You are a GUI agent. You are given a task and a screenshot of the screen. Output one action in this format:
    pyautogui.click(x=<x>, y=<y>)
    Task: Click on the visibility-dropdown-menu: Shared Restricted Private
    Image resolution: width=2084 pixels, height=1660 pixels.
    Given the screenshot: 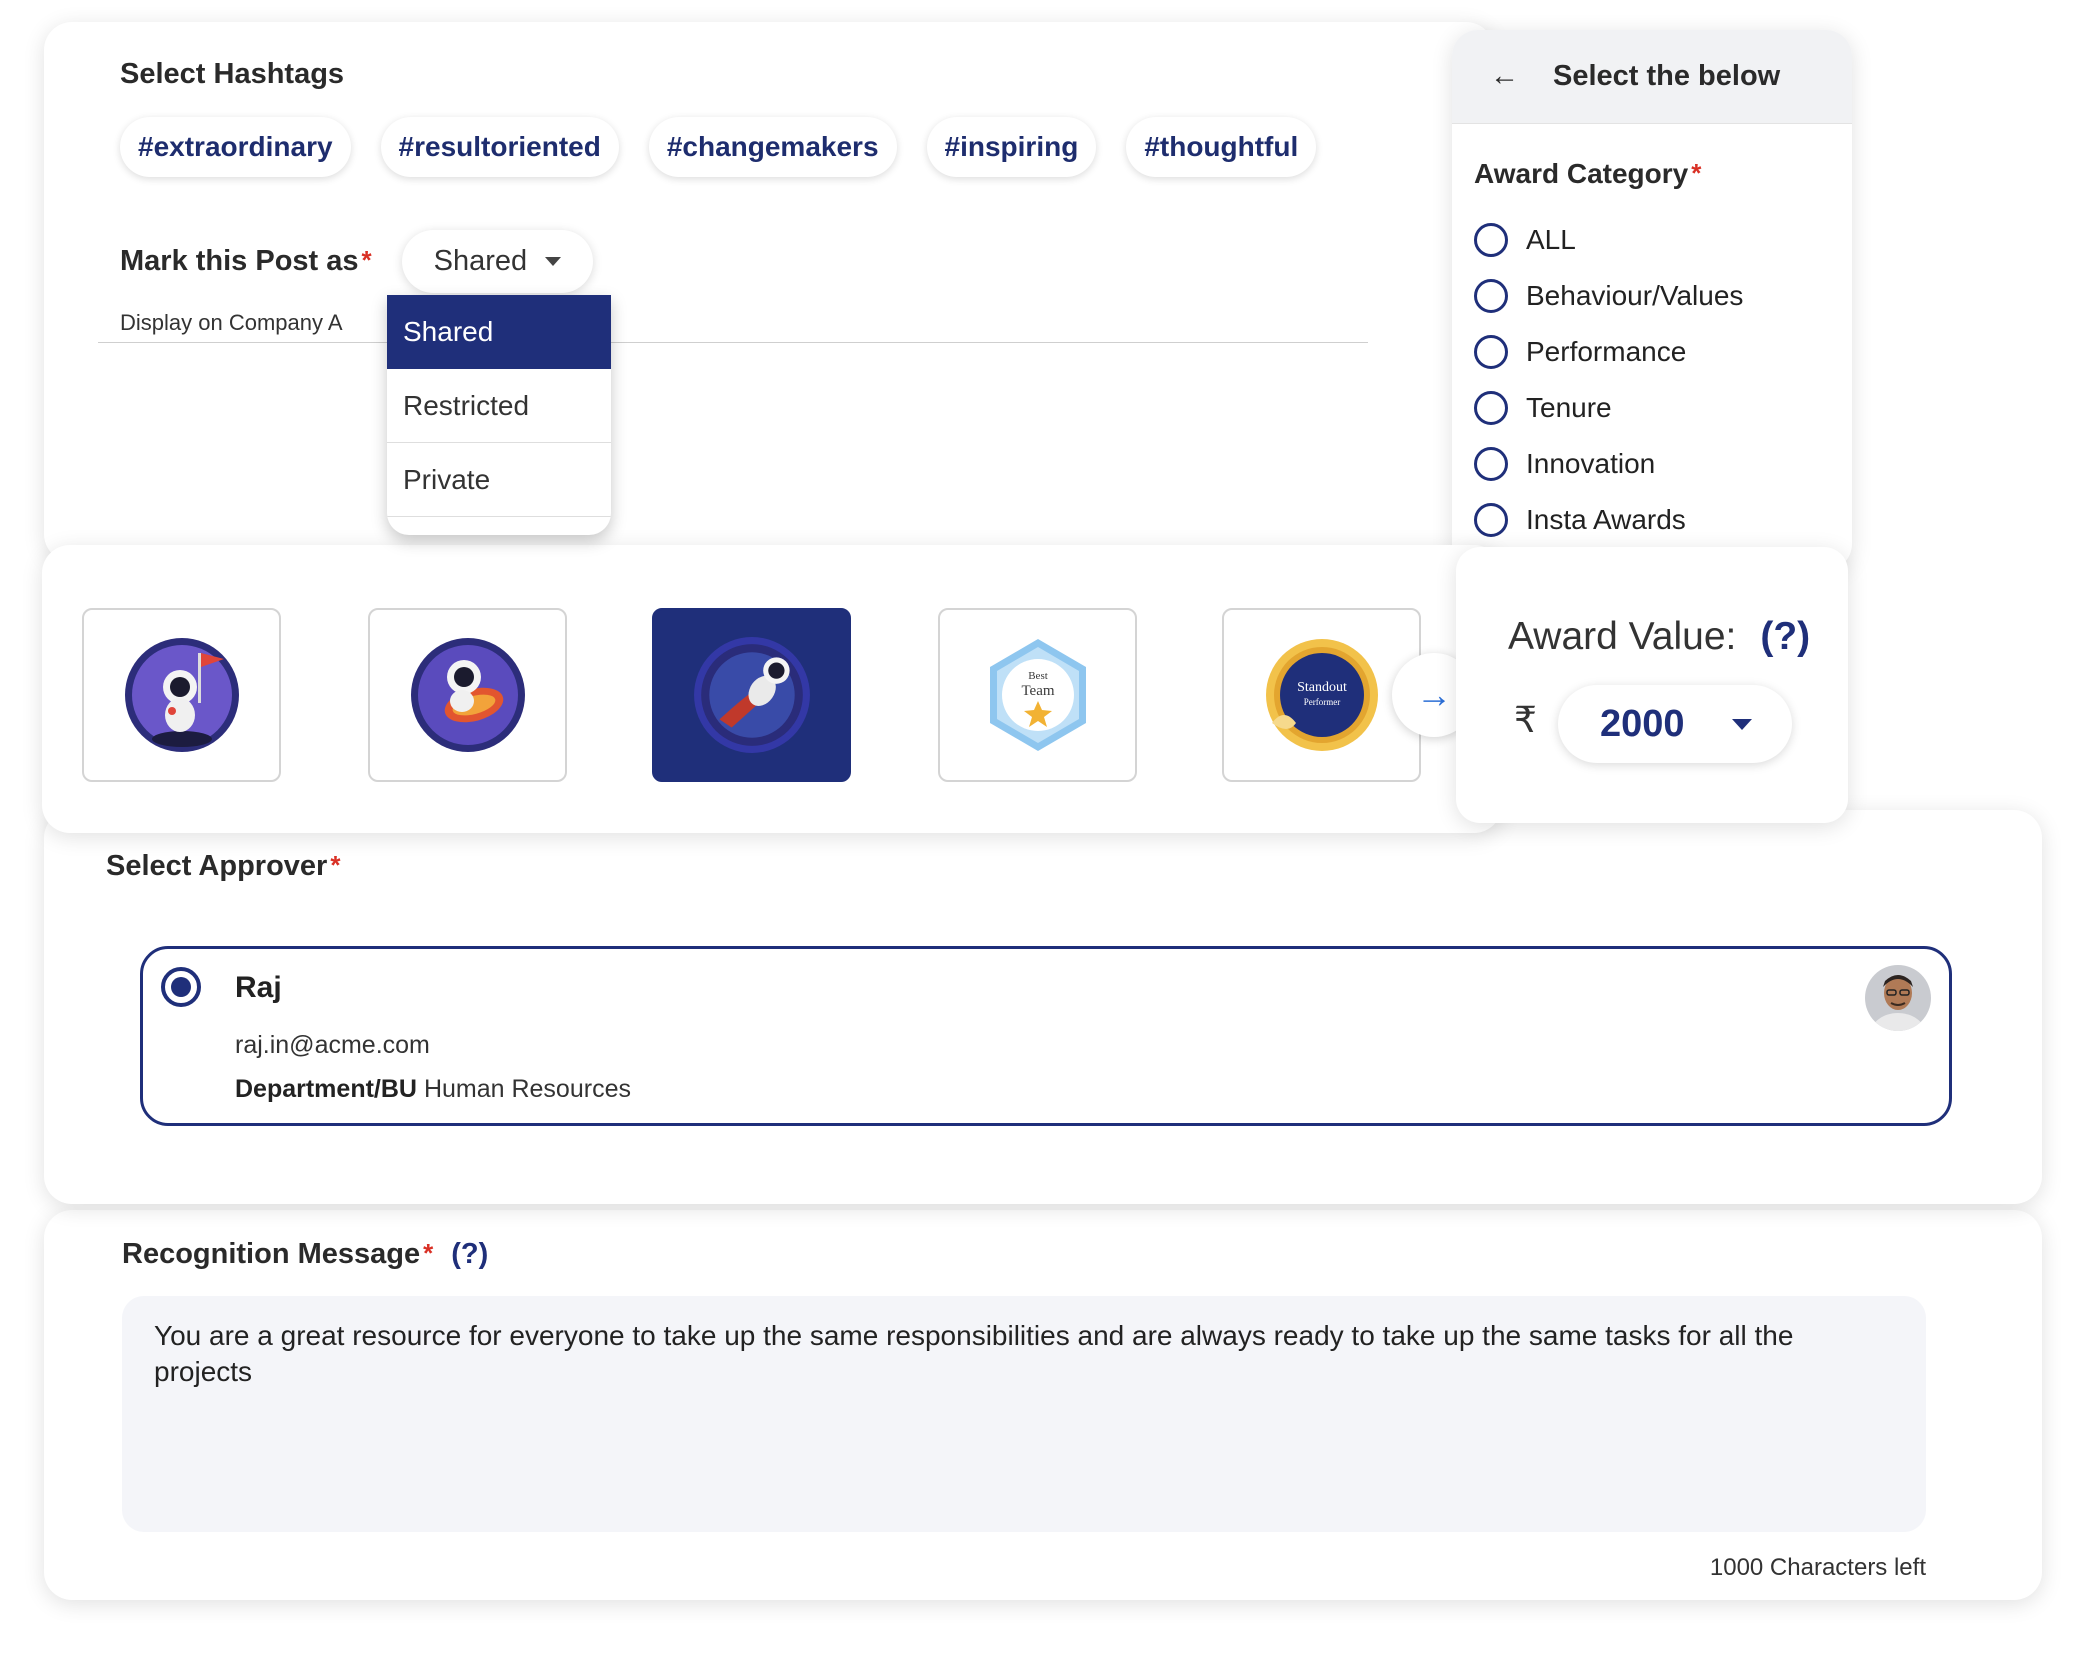 What is the action you would take?
    pyautogui.click(x=499, y=415)
    